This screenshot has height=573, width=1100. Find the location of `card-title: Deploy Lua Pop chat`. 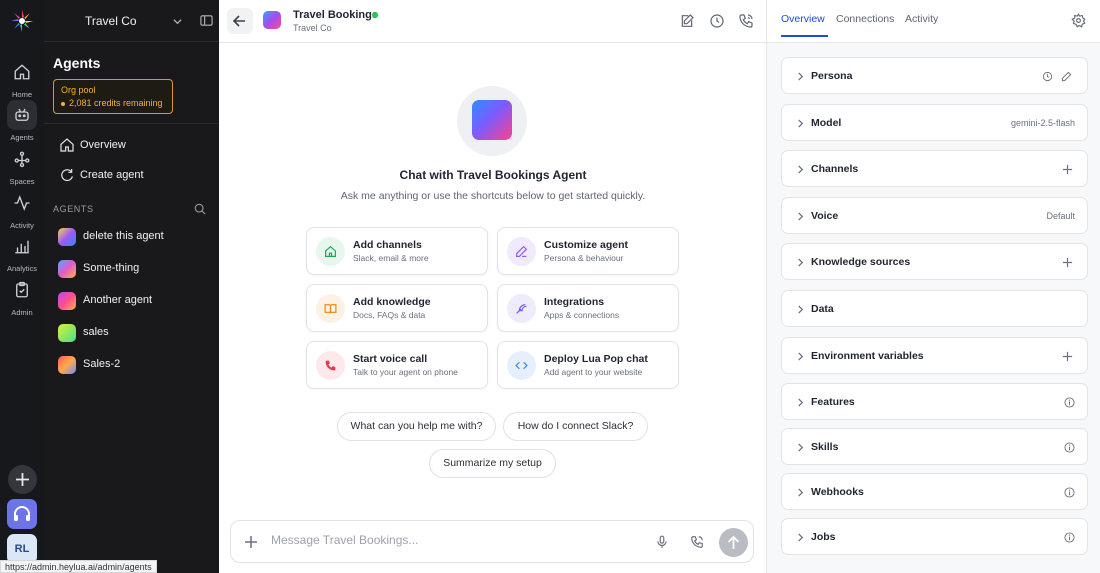

card-title: Deploy Lua Pop chat is located at coordinates (596, 359).